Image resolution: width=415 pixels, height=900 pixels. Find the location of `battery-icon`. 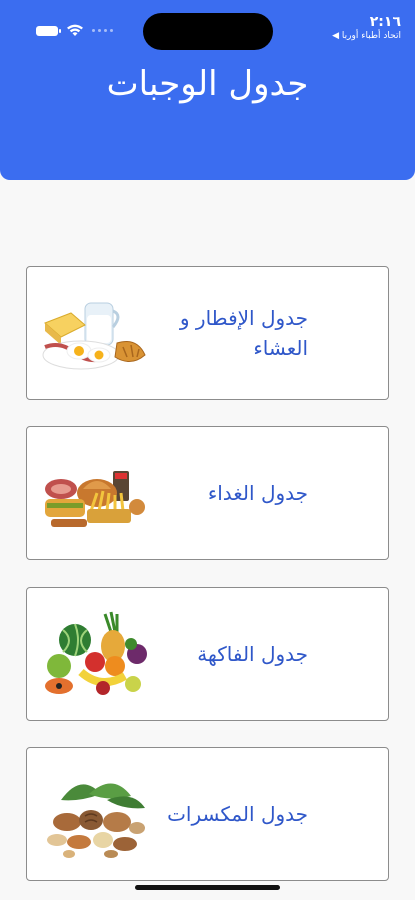

battery-icon is located at coordinates (48, 30).